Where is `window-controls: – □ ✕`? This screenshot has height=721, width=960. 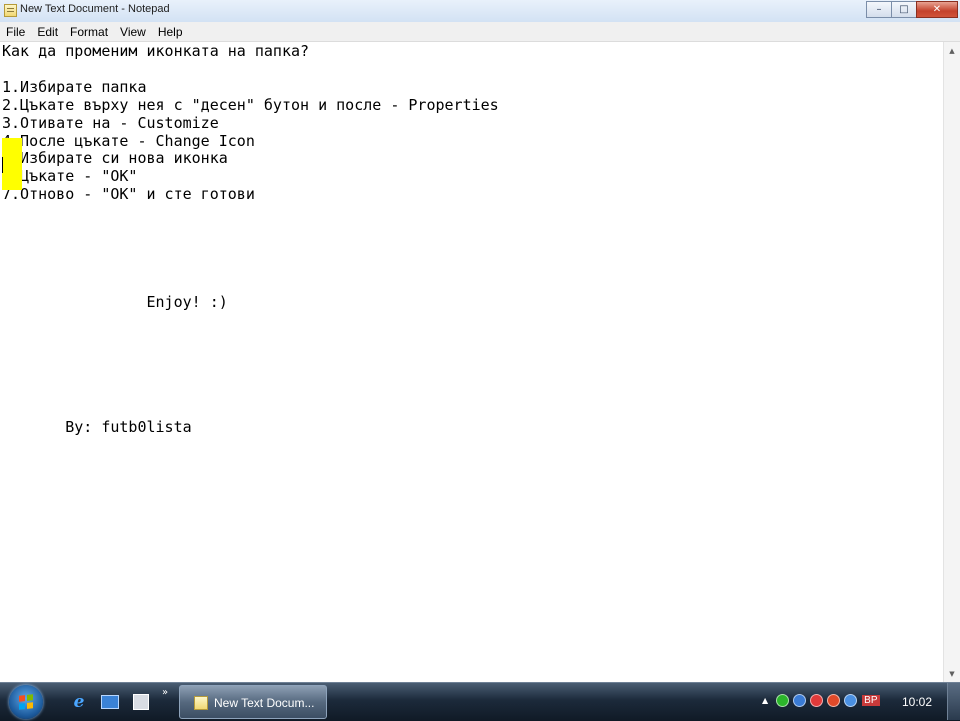 window-controls: – □ ✕ is located at coordinates (912, 9).